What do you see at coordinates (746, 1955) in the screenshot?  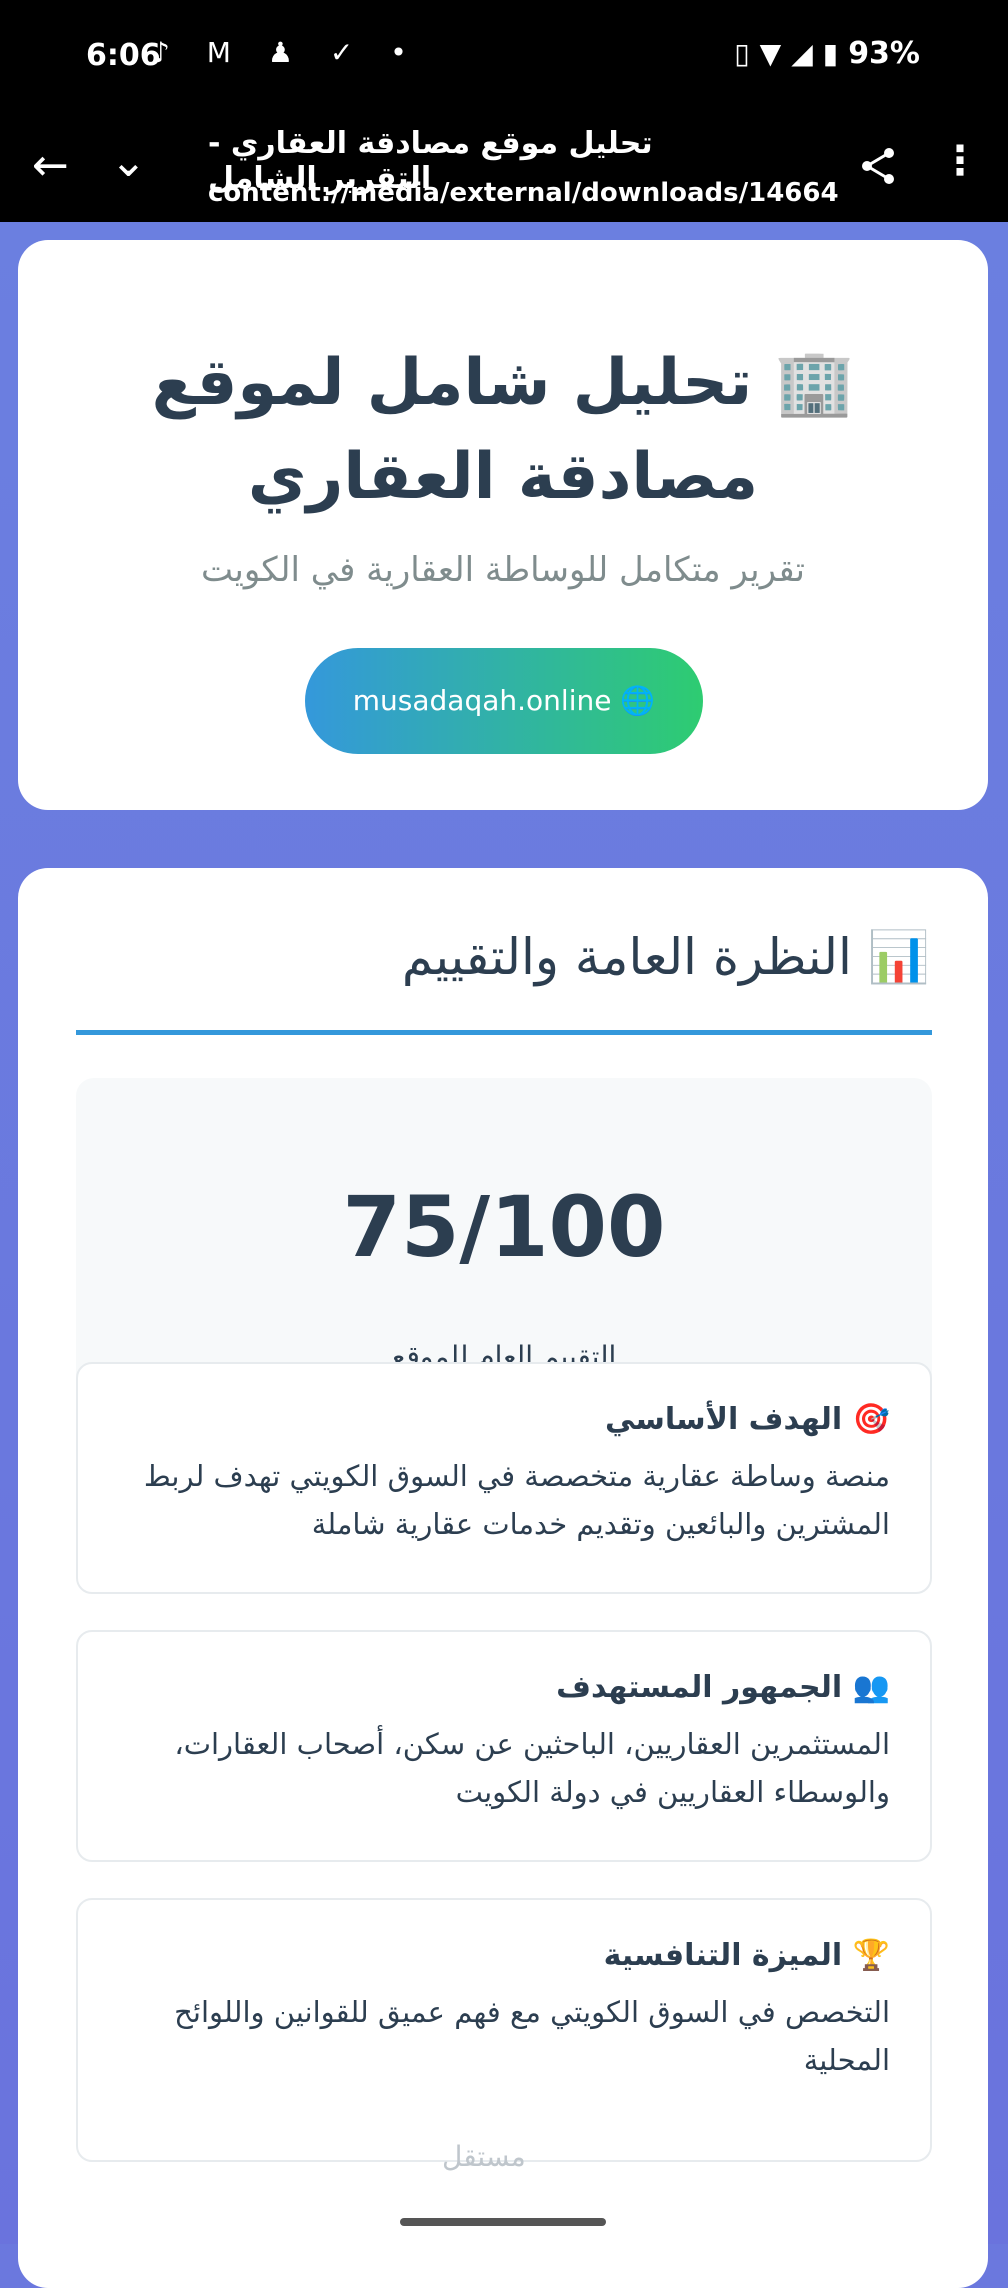 I see `info-card-title: 🏆 الميزة التنافسية` at bounding box center [746, 1955].